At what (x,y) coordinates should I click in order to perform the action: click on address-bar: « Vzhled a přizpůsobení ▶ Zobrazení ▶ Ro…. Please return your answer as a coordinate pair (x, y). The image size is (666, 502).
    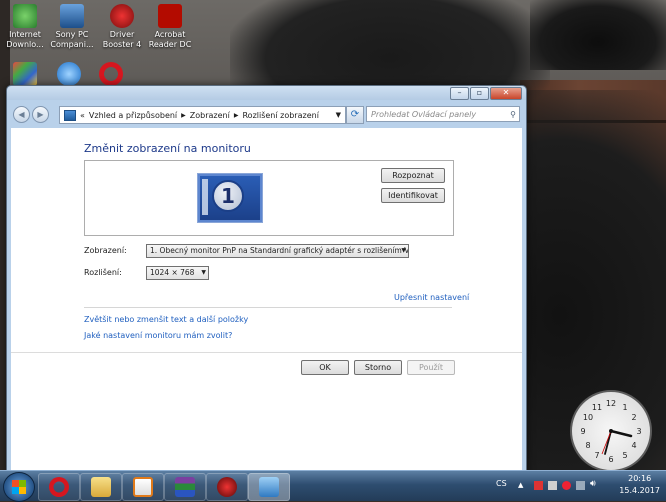
    Looking at the image, I should click on (202, 115).